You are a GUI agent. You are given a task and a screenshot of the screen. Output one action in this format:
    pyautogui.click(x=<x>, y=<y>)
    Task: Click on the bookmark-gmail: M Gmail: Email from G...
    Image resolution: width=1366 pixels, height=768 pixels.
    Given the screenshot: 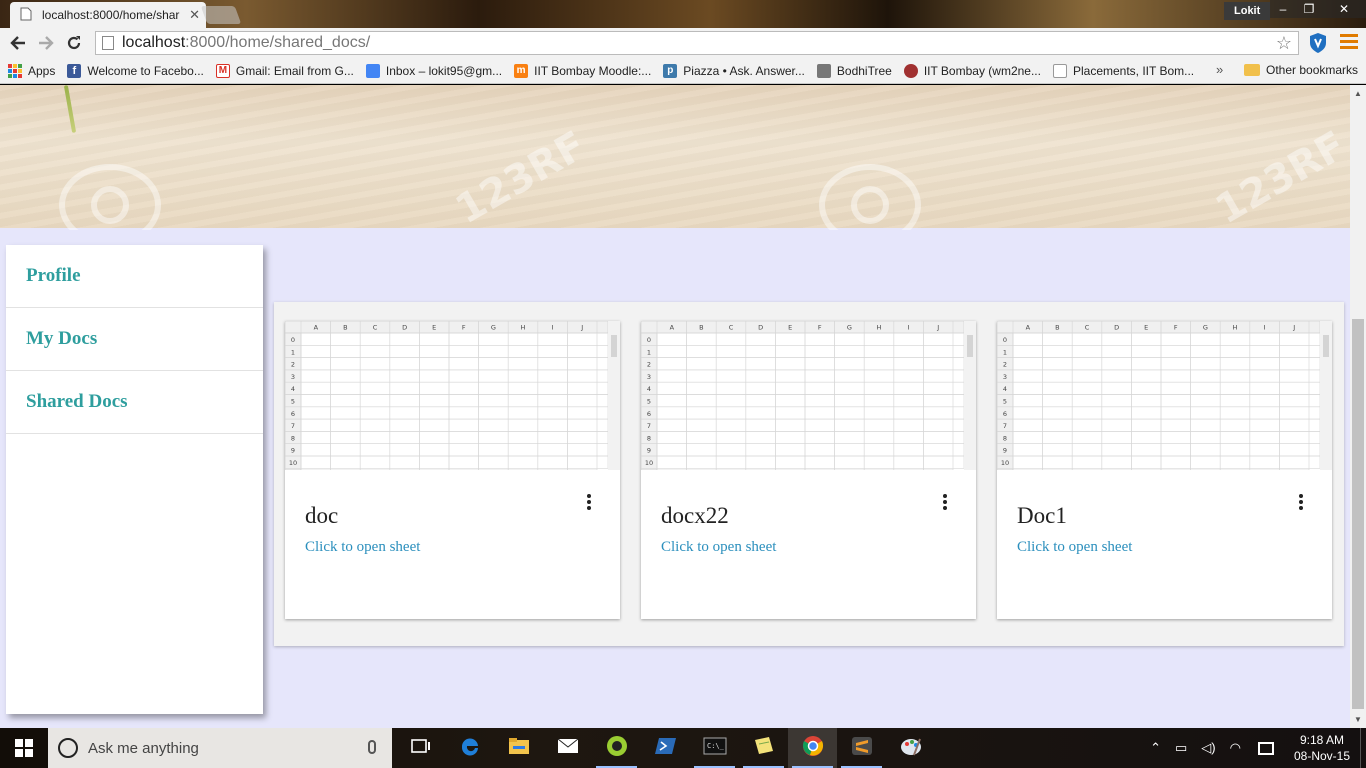 What is the action you would take?
    pyautogui.click(x=284, y=70)
    